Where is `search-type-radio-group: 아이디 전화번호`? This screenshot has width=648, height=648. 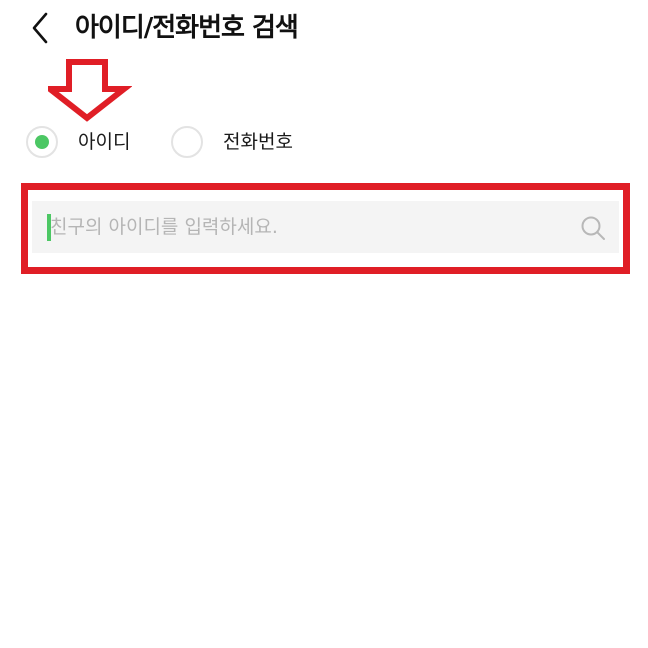
search-type-radio-group: 아이디 전화번호 is located at coordinates (324, 144).